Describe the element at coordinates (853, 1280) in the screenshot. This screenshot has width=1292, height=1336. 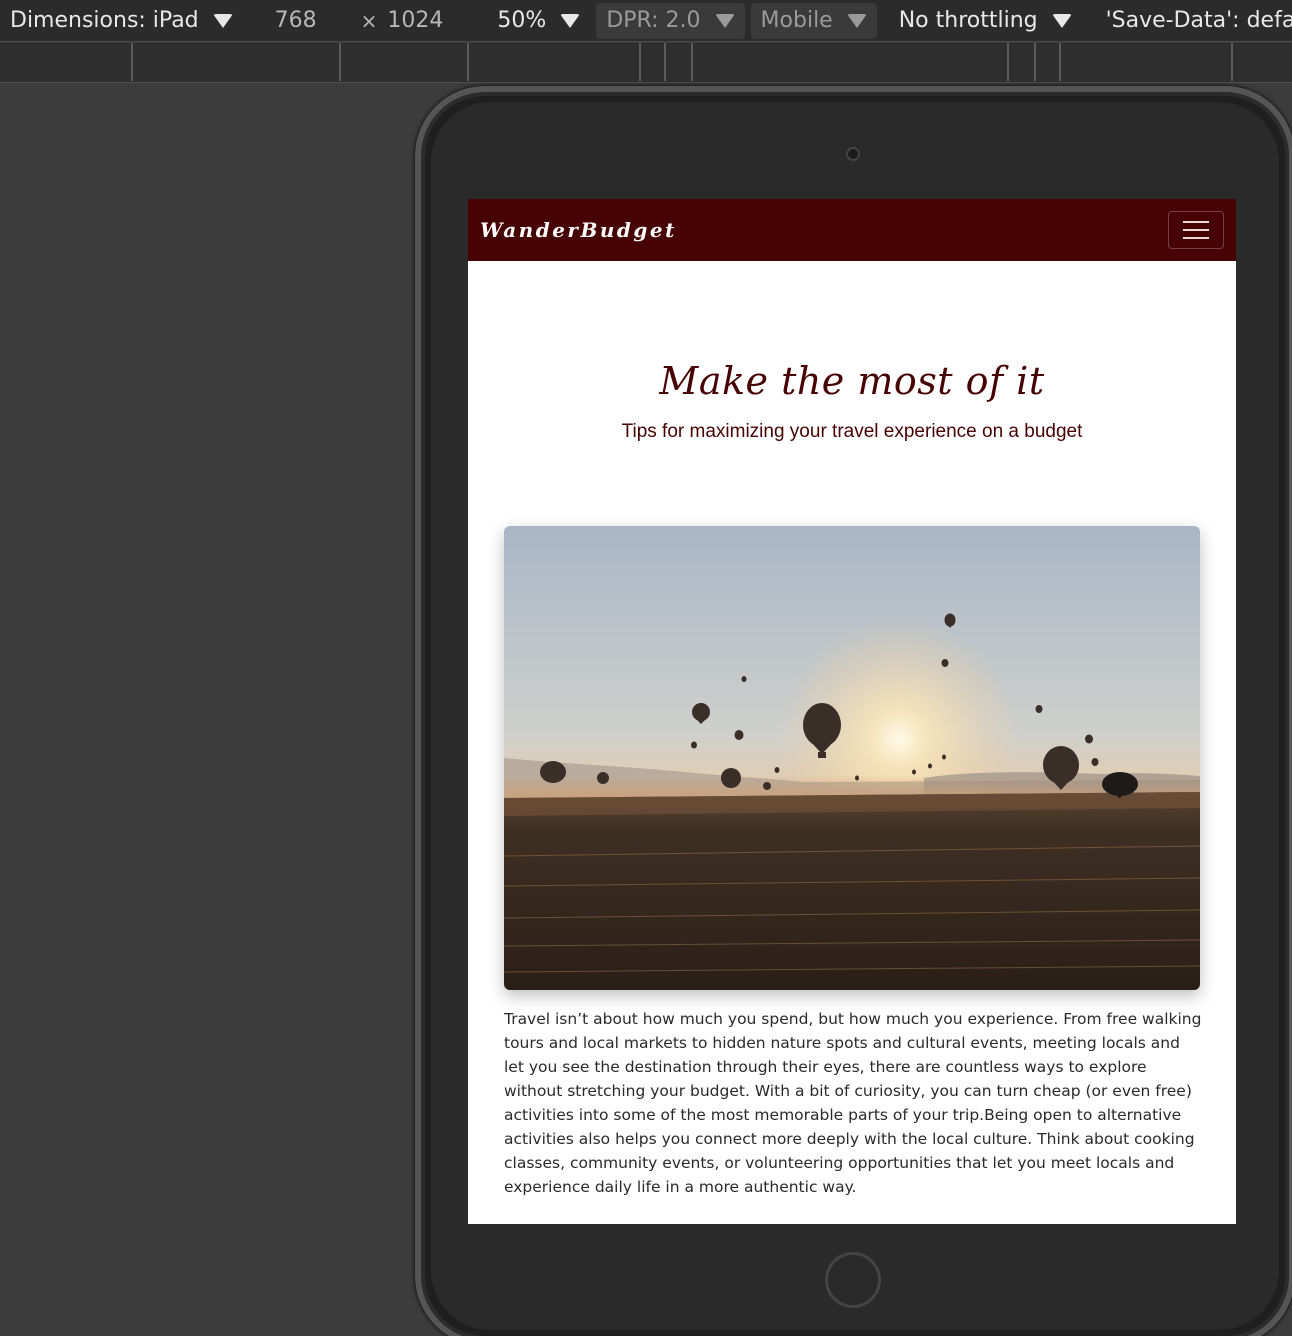
I see `home-button` at that location.